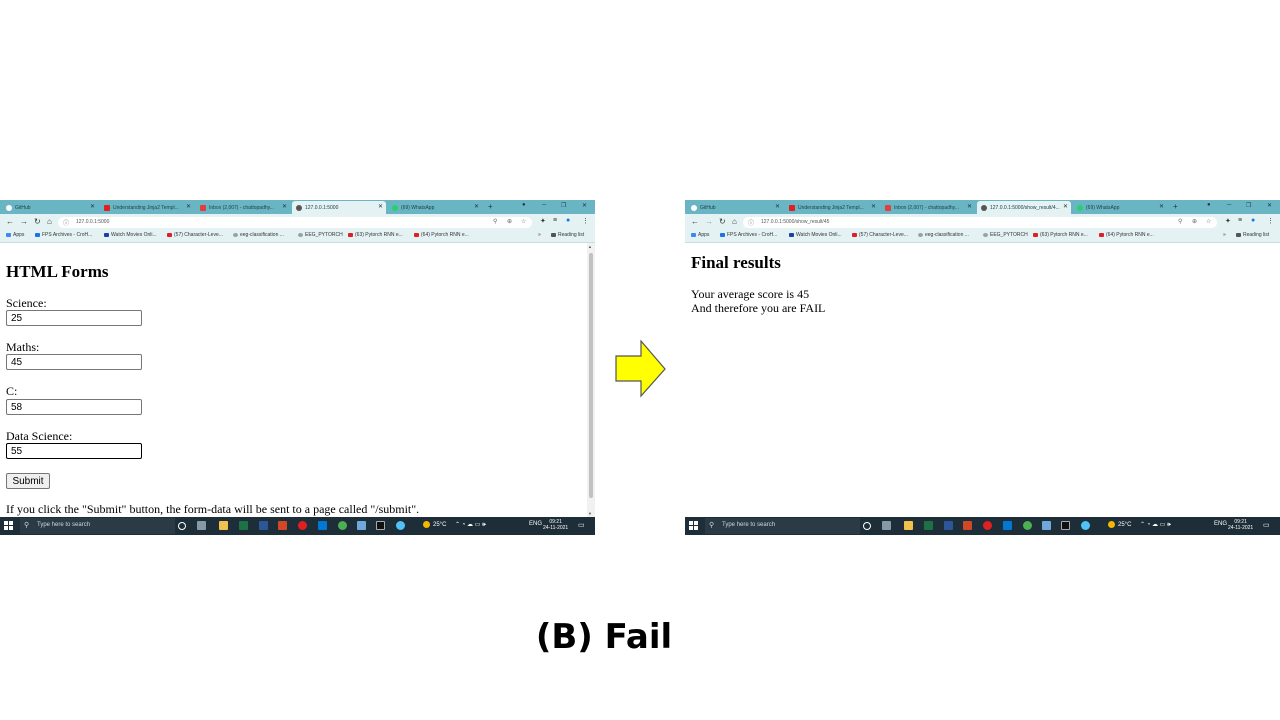  Describe the element at coordinates (1027, 525) in the screenshot. I see `chrome-icon` at that location.